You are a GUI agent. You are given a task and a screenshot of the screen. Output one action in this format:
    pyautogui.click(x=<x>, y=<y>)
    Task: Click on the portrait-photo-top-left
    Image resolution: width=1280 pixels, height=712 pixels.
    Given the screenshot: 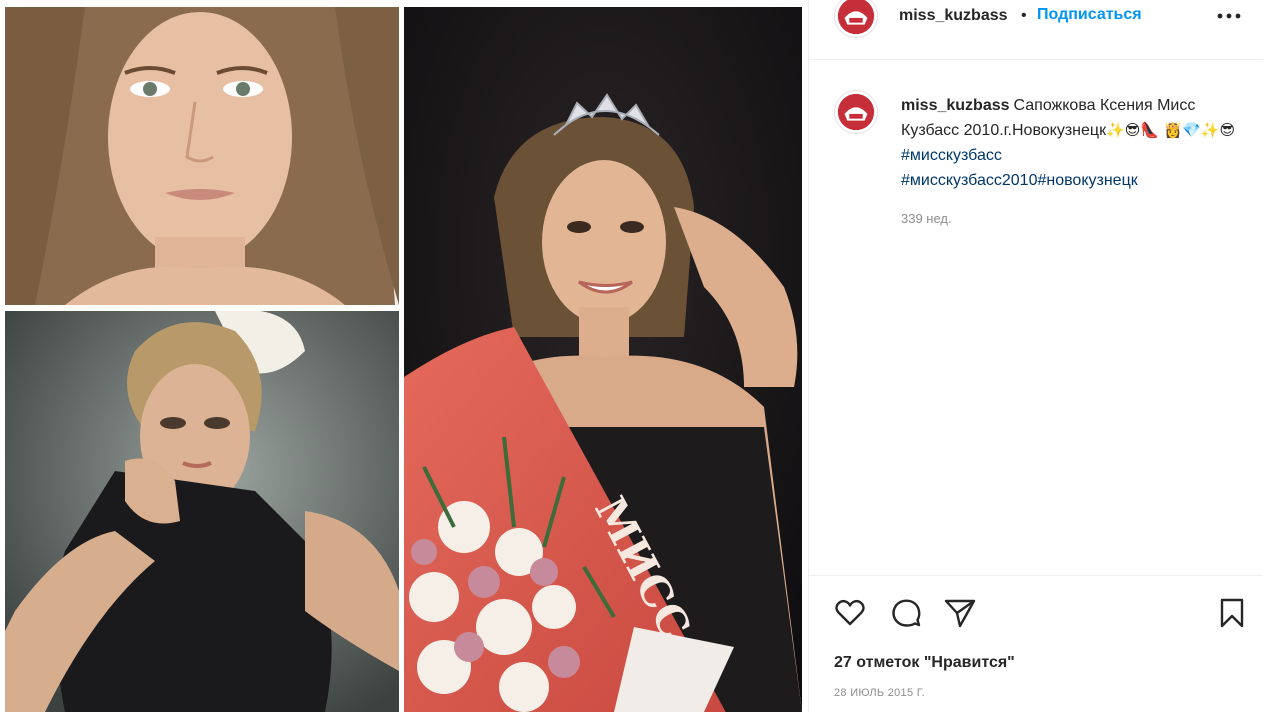 What is the action you would take?
    pyautogui.click(x=202, y=156)
    